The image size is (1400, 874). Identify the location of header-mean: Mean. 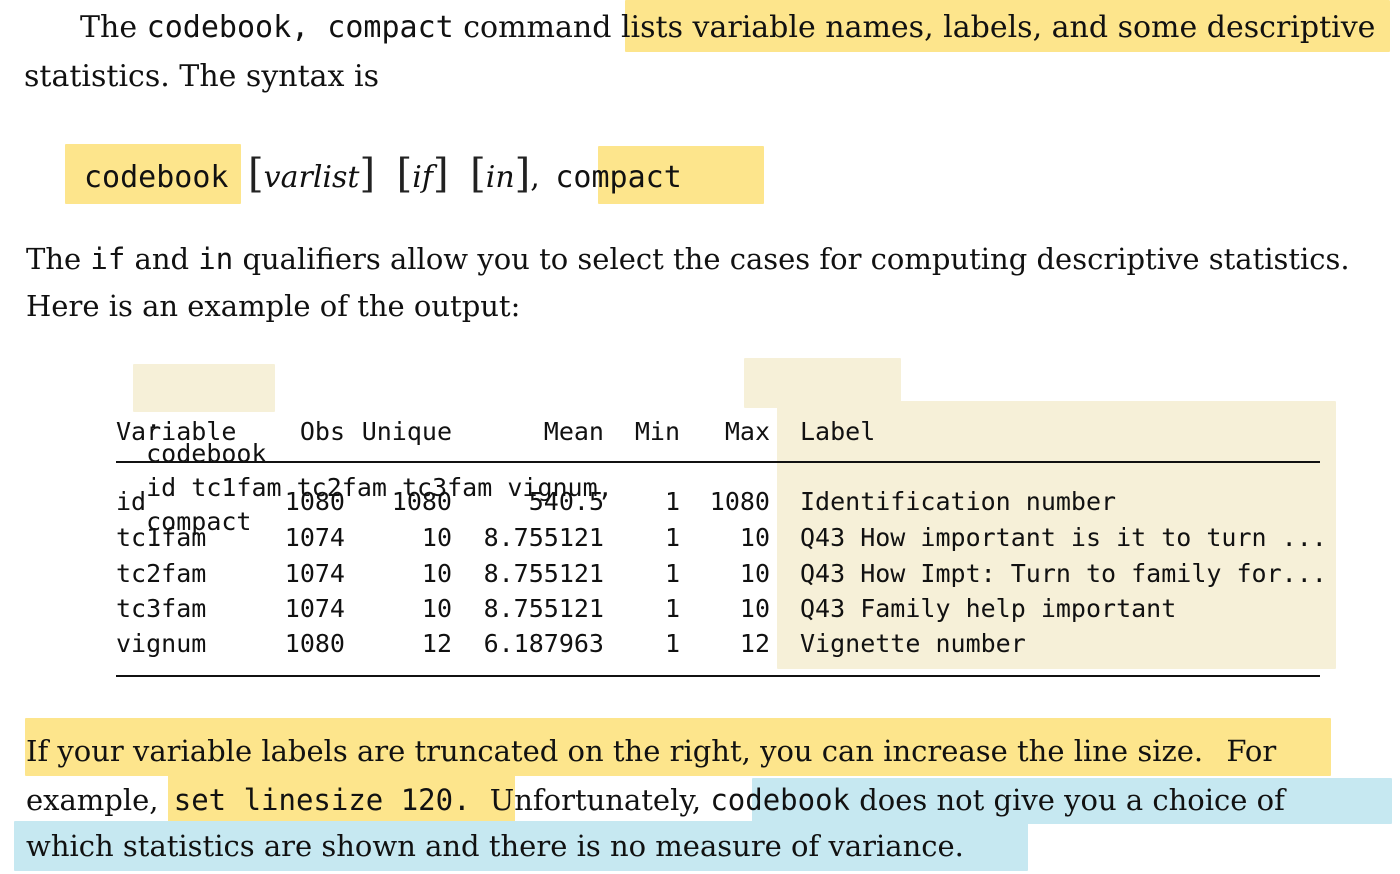
(573, 431).